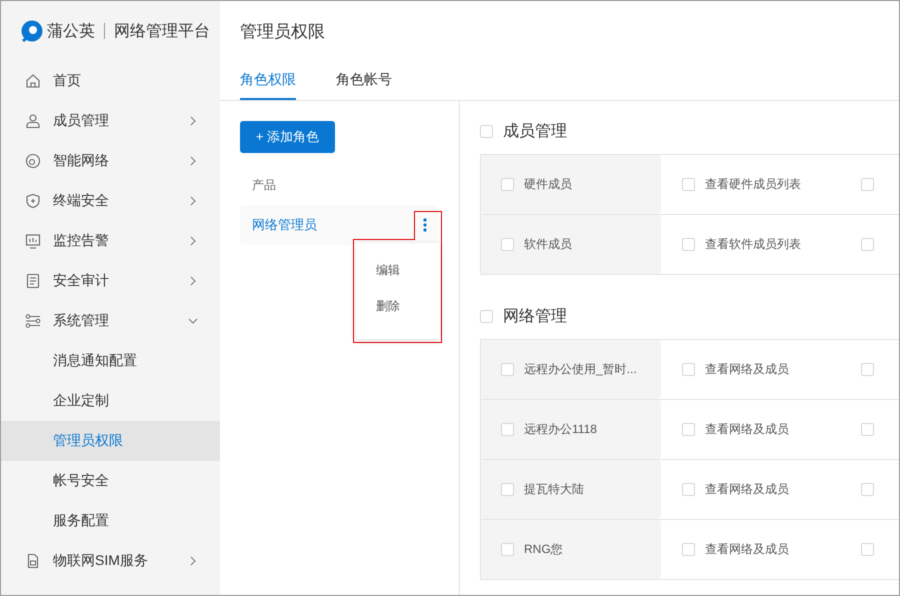  Describe the element at coordinates (548, 244) in the screenshot. I see `item-name: 软件成员` at that location.